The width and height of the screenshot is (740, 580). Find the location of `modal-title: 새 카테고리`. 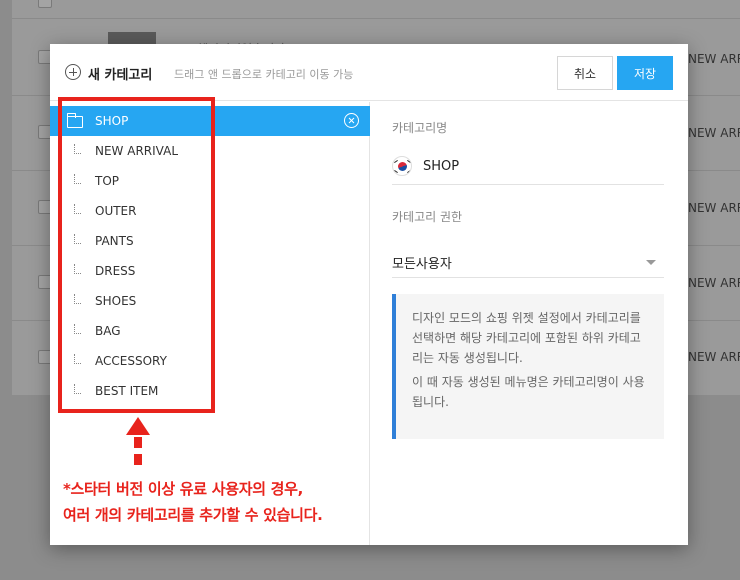

modal-title: 새 카테고리 is located at coordinates (120, 75).